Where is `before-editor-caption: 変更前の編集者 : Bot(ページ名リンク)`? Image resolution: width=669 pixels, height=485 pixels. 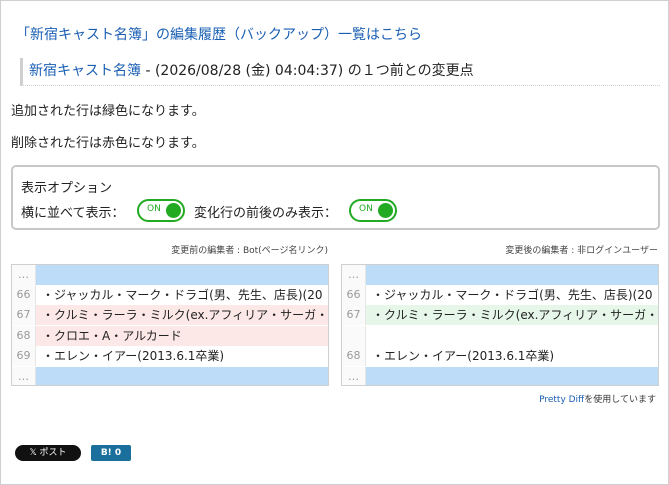 before-editor-caption: 変更前の編集者 : Bot(ページ名リンク) is located at coordinates (249, 251).